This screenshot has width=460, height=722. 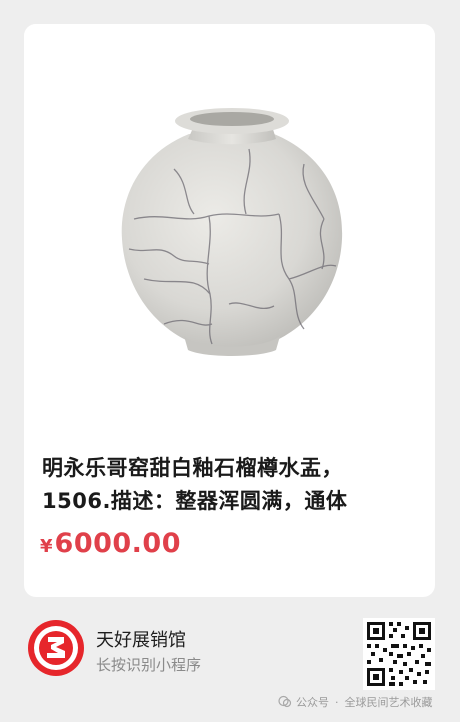 What do you see at coordinates (195, 501) in the screenshot?
I see `title-line-2: 1506.描述：整器浑圆满，通体` at bounding box center [195, 501].